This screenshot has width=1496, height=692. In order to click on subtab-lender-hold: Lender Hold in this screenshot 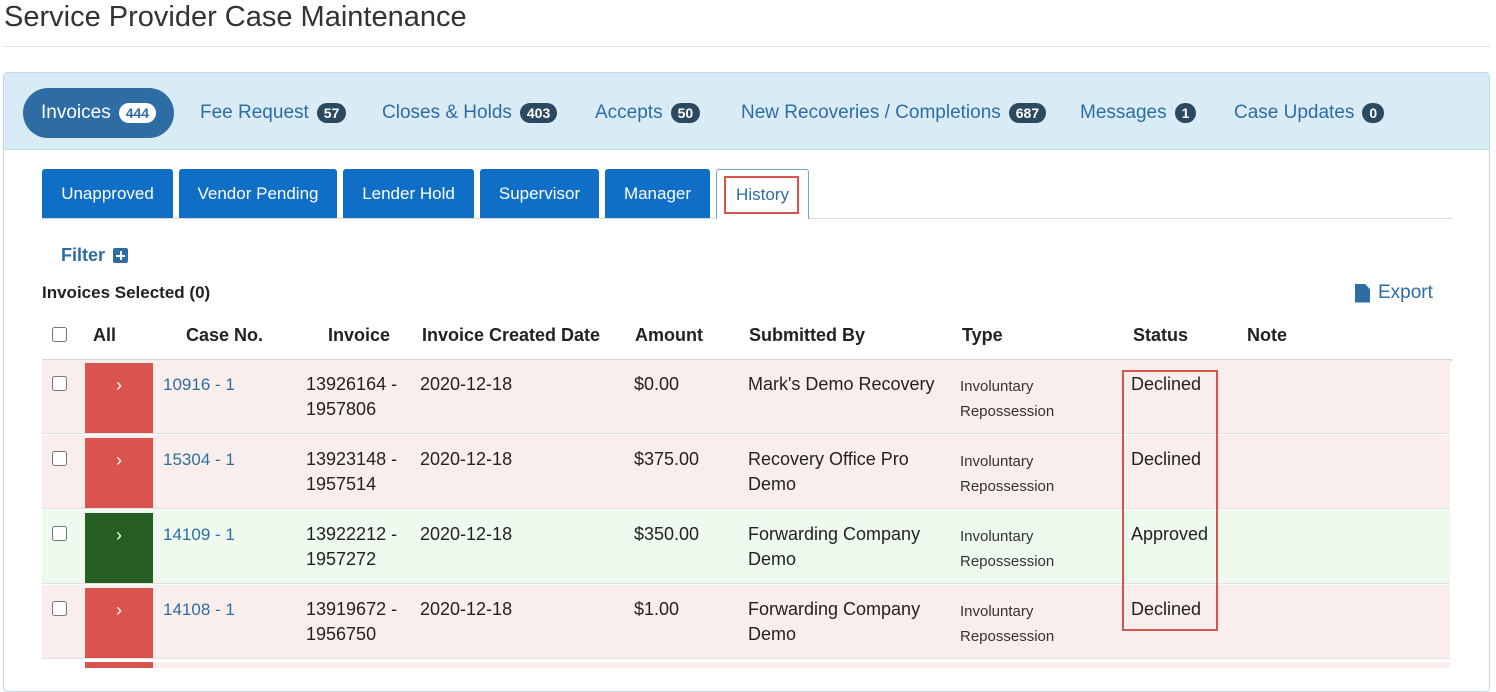, I will do `click(408, 194)`.